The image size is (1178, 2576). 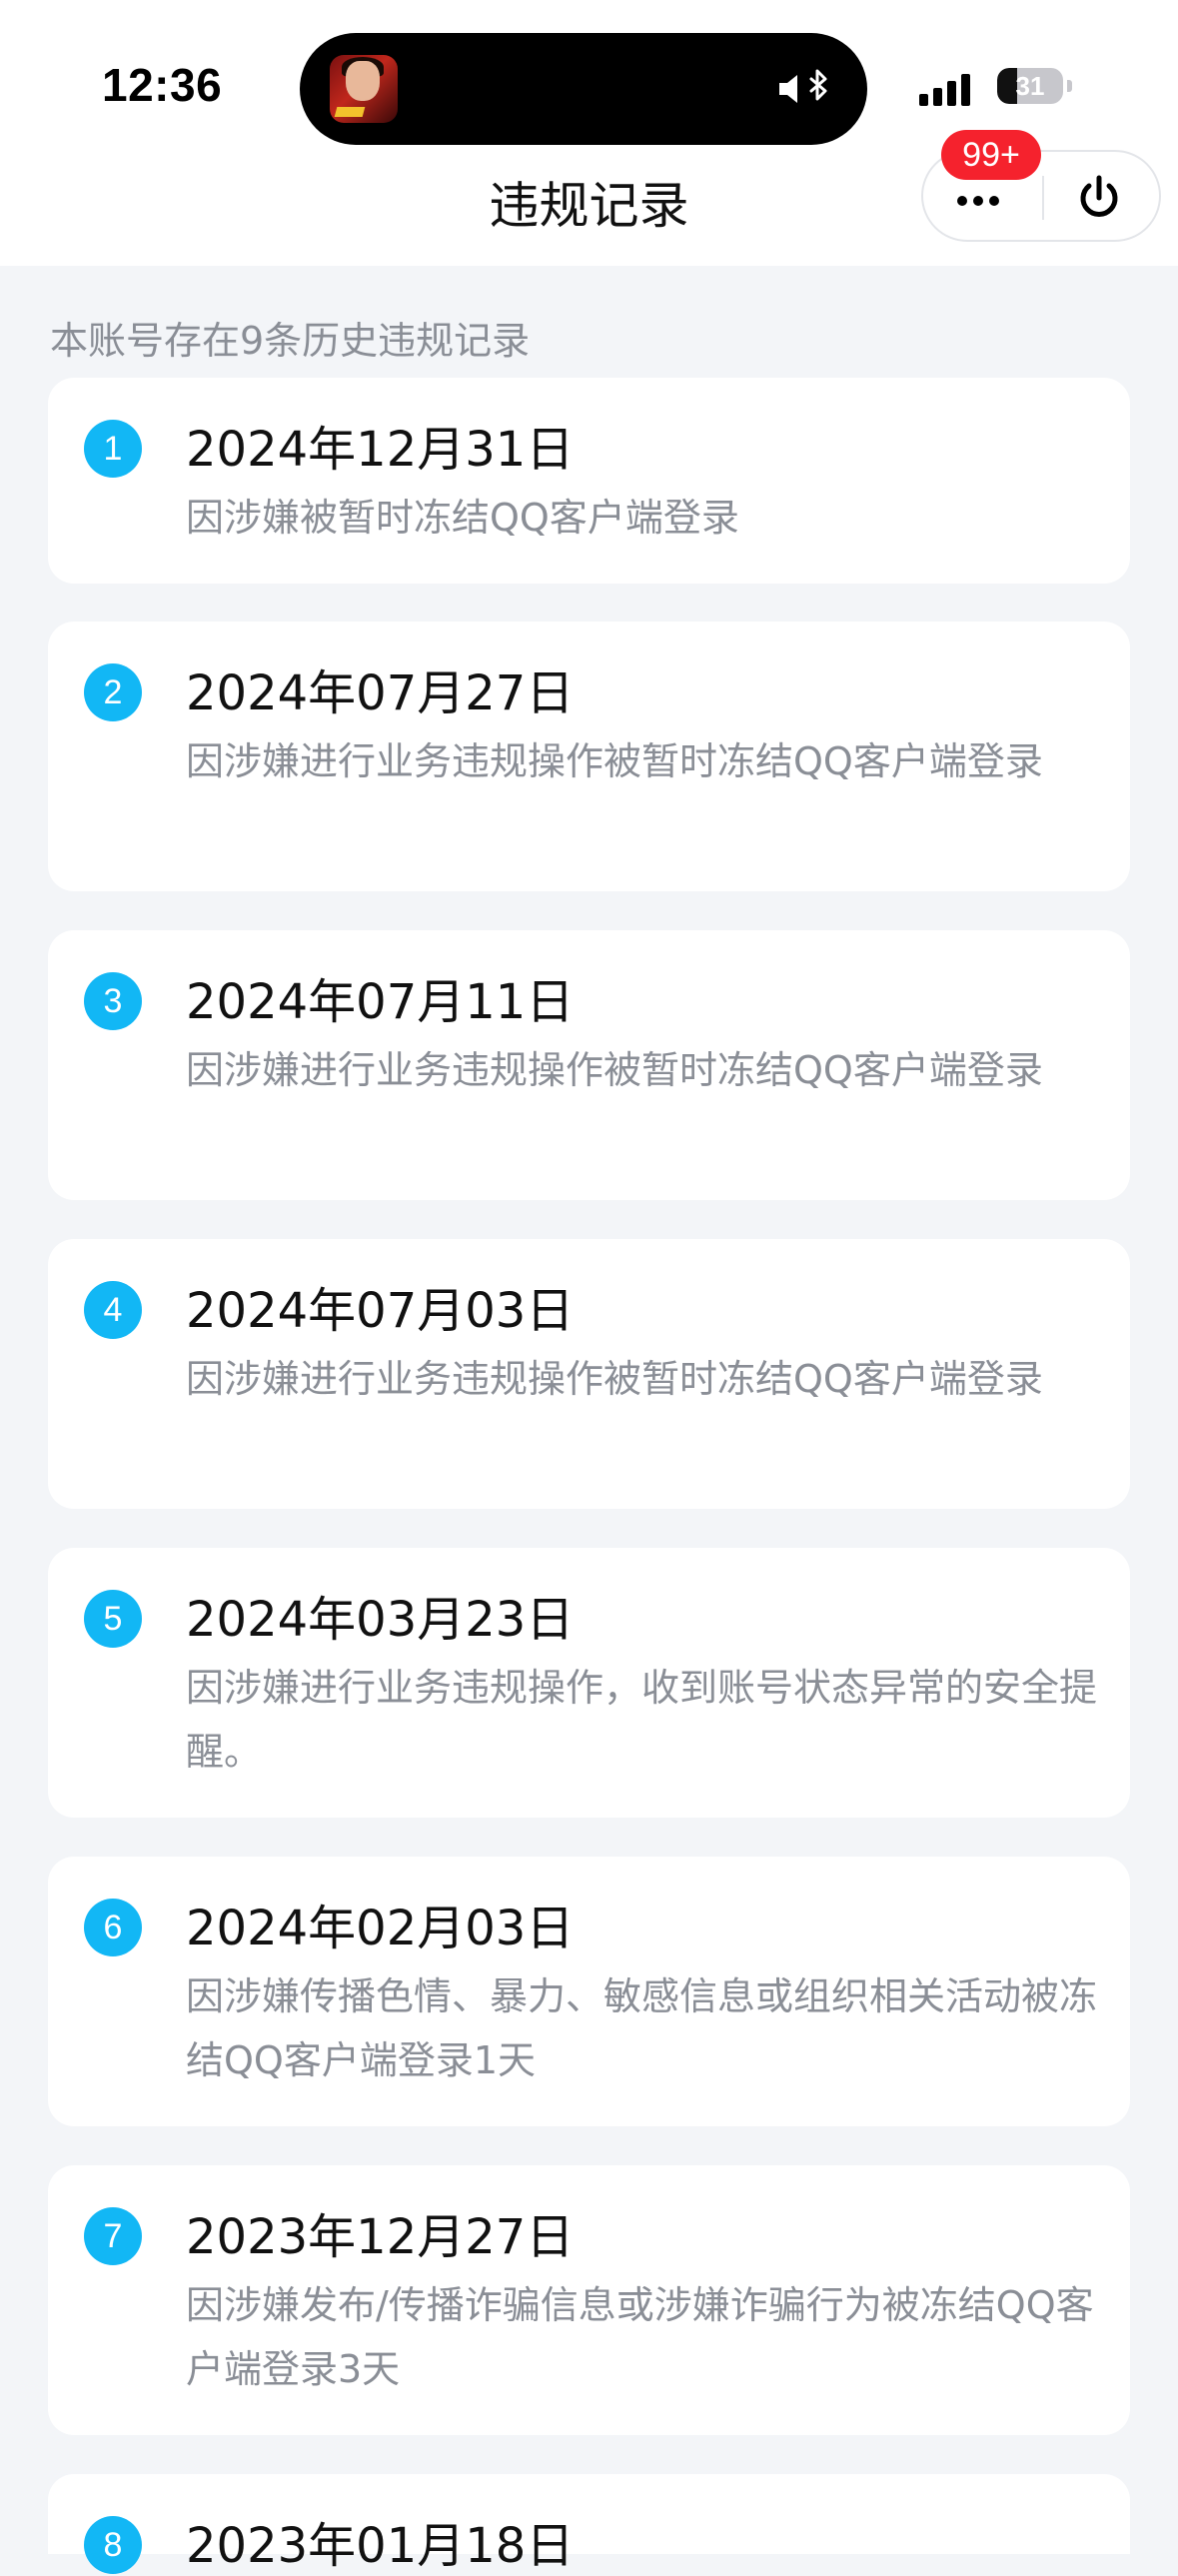 I want to click on record-card: 3 2024年07月11日 因涉嫌进行业务违规操作被暂时冻结QQ客户端登录, so click(x=589, y=1065).